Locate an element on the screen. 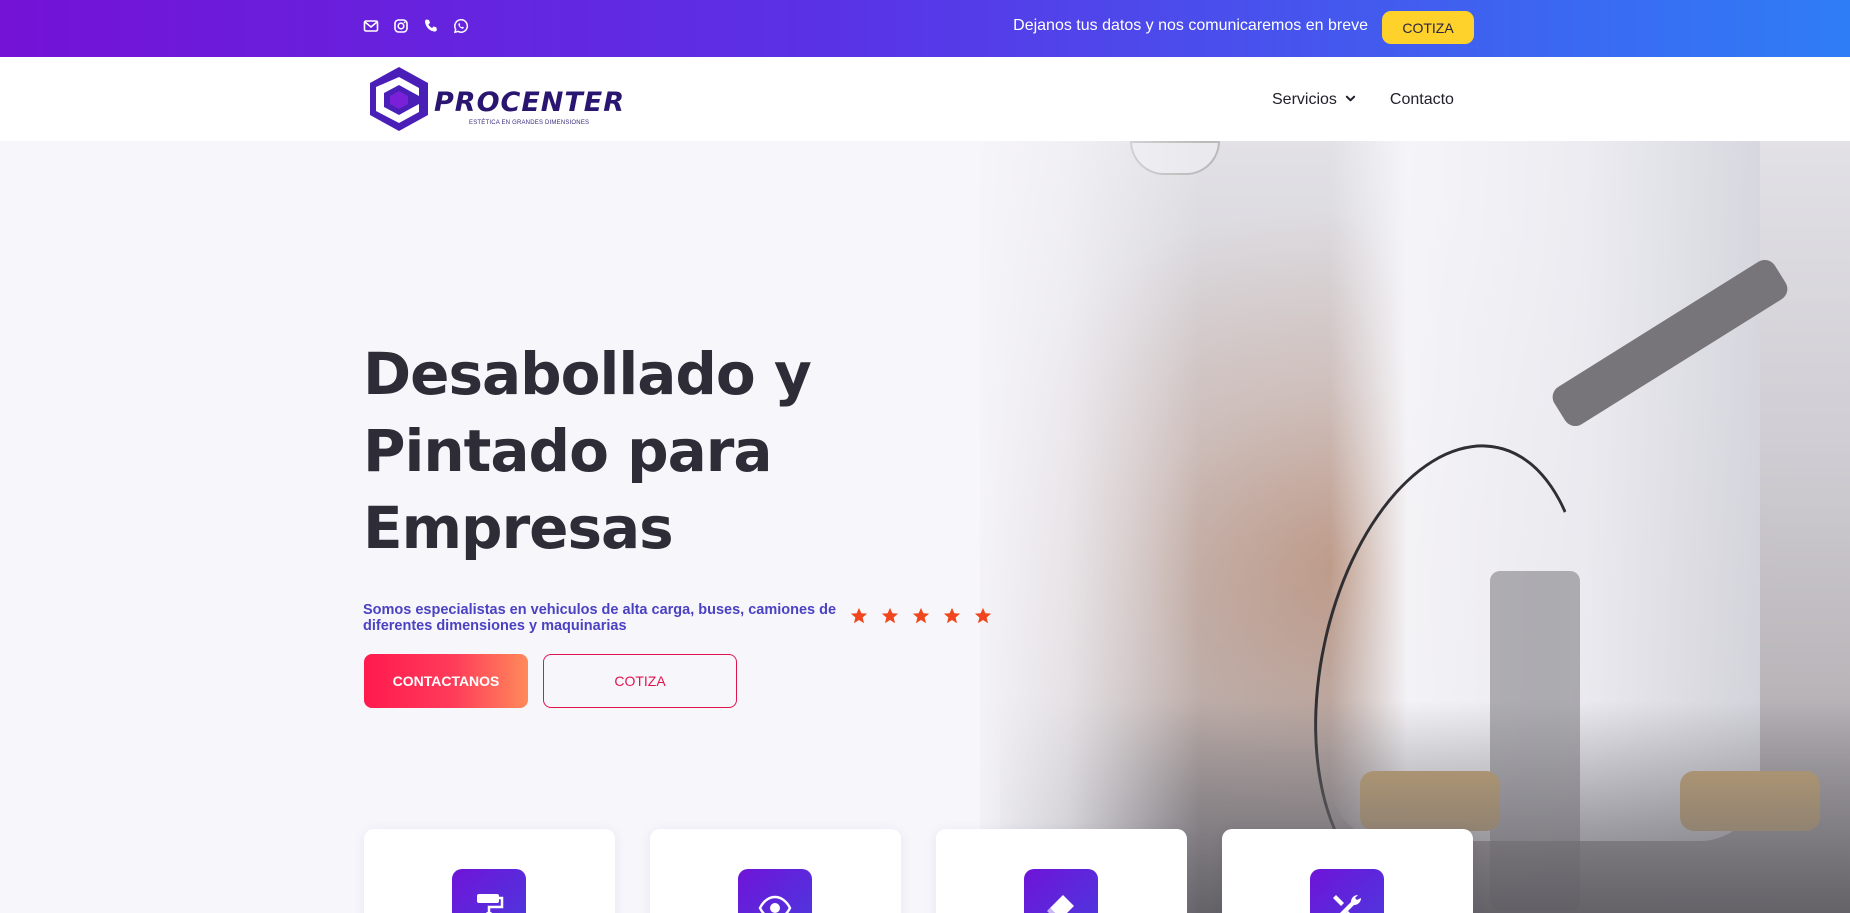  eye-icon is located at coordinates (775, 902).